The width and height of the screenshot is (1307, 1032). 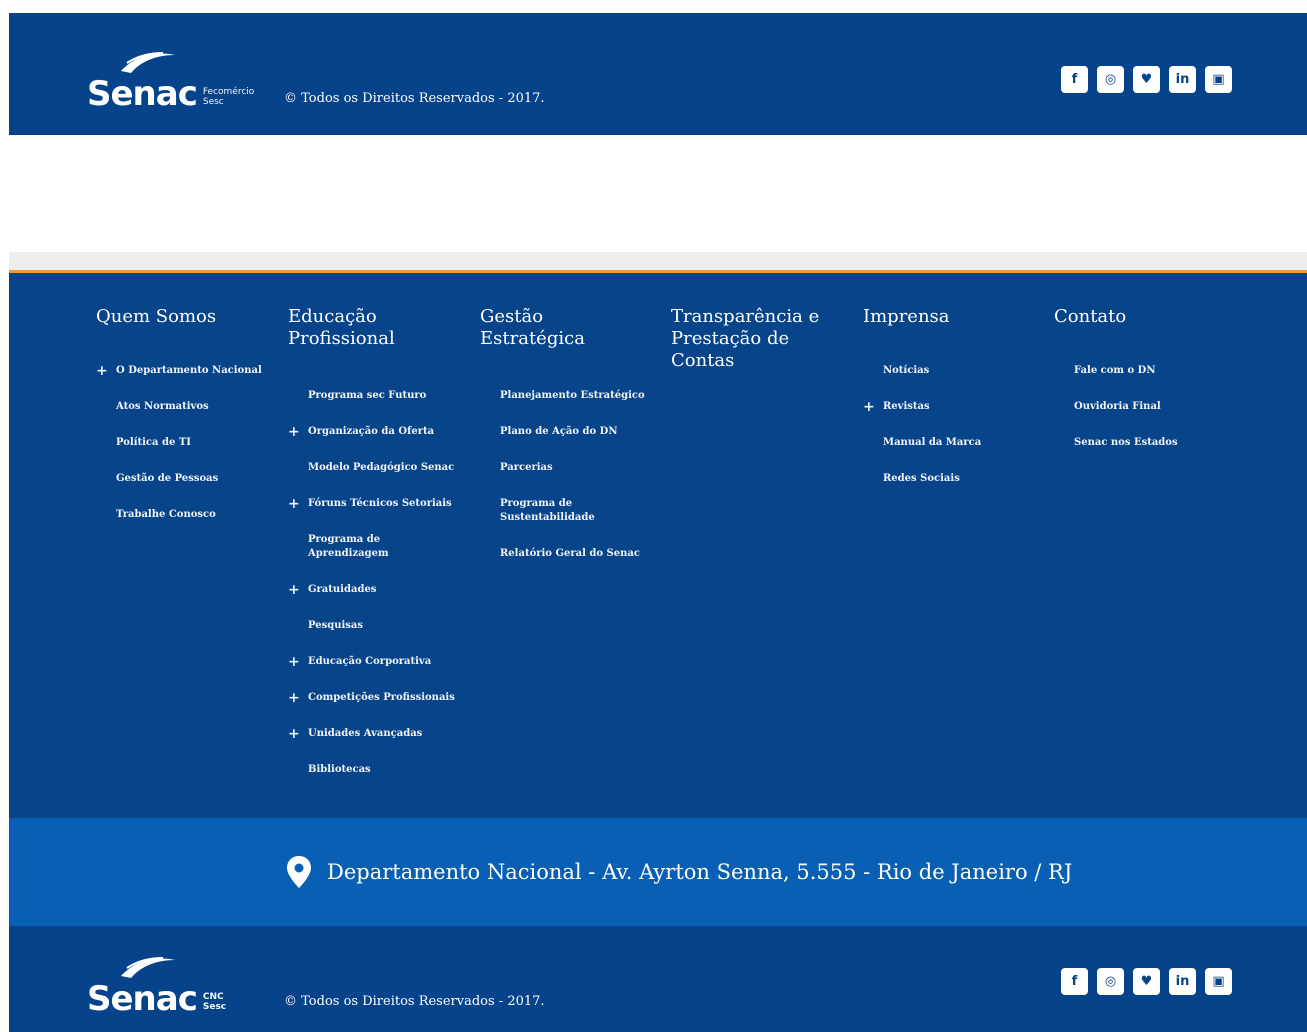 I want to click on column-educacao-profissional: Educação Profissional, so click(x=341, y=328).